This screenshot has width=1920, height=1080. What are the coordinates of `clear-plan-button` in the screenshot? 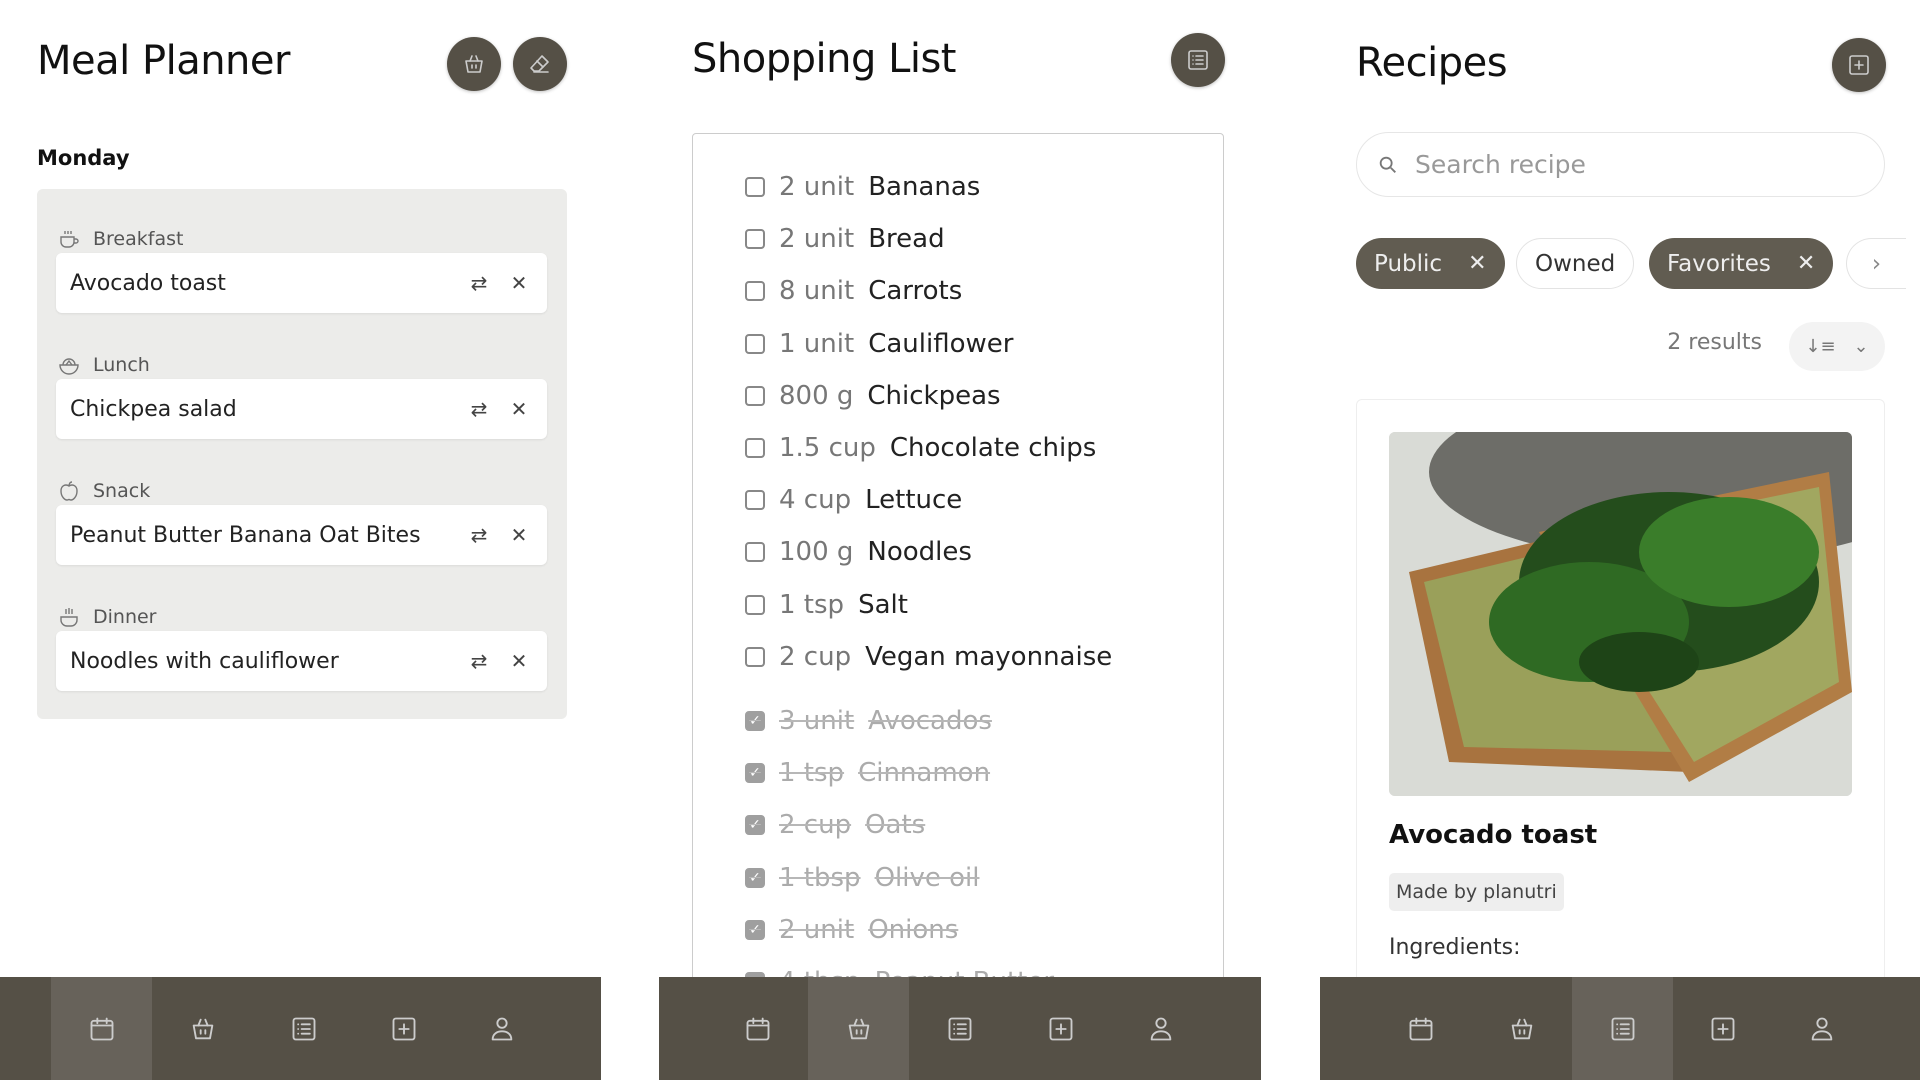 It's located at (540, 64).